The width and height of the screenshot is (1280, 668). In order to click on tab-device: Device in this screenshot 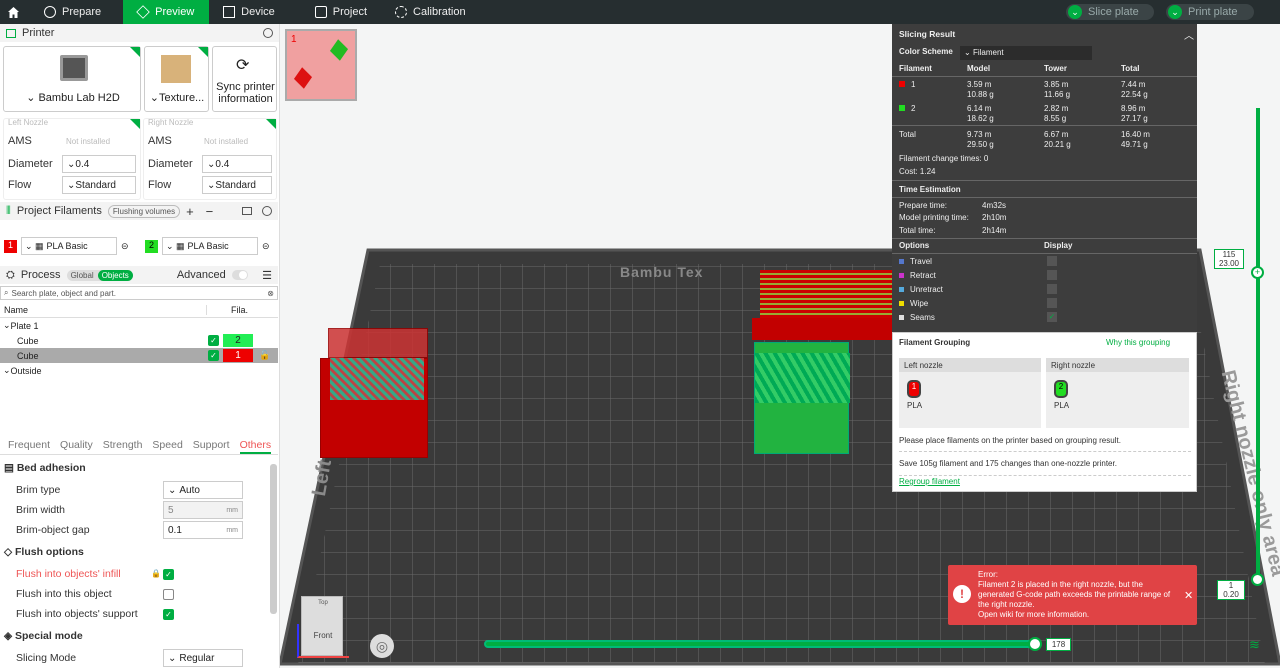, I will do `click(249, 12)`.